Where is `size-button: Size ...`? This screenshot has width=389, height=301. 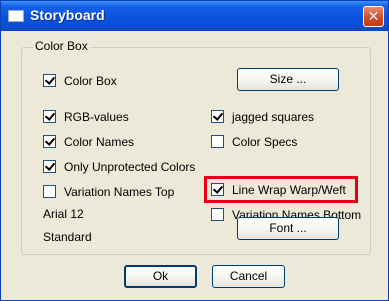 size-button: Size ... is located at coordinates (288, 79).